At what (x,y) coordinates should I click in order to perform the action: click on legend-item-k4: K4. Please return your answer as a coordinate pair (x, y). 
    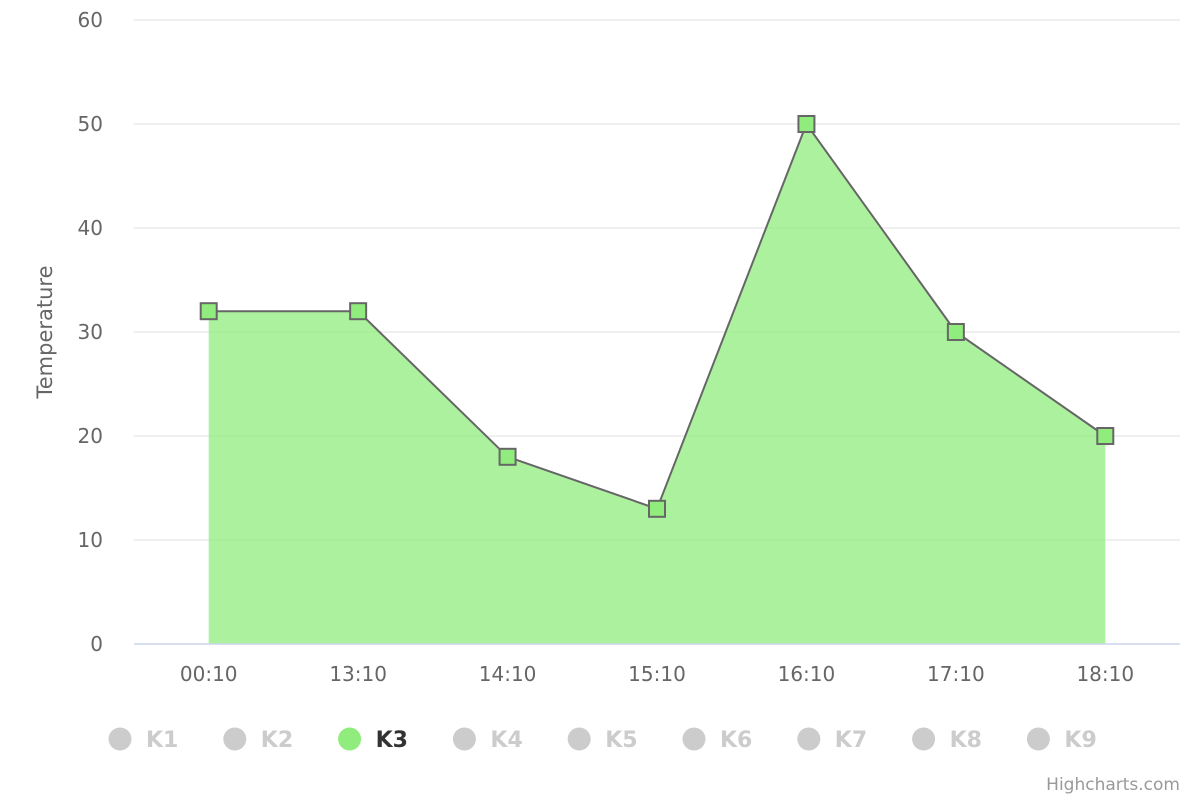
    Looking at the image, I should click on (487, 740).